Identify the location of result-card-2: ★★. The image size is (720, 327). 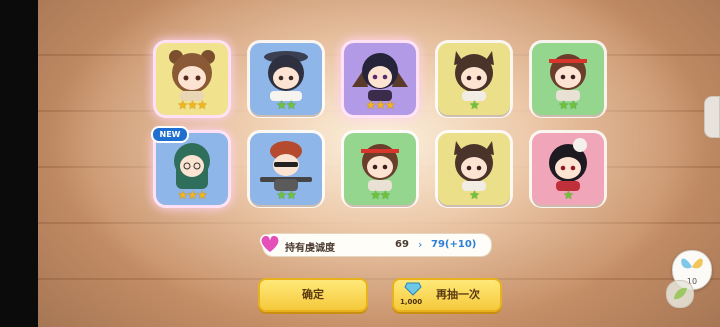
(286, 79).